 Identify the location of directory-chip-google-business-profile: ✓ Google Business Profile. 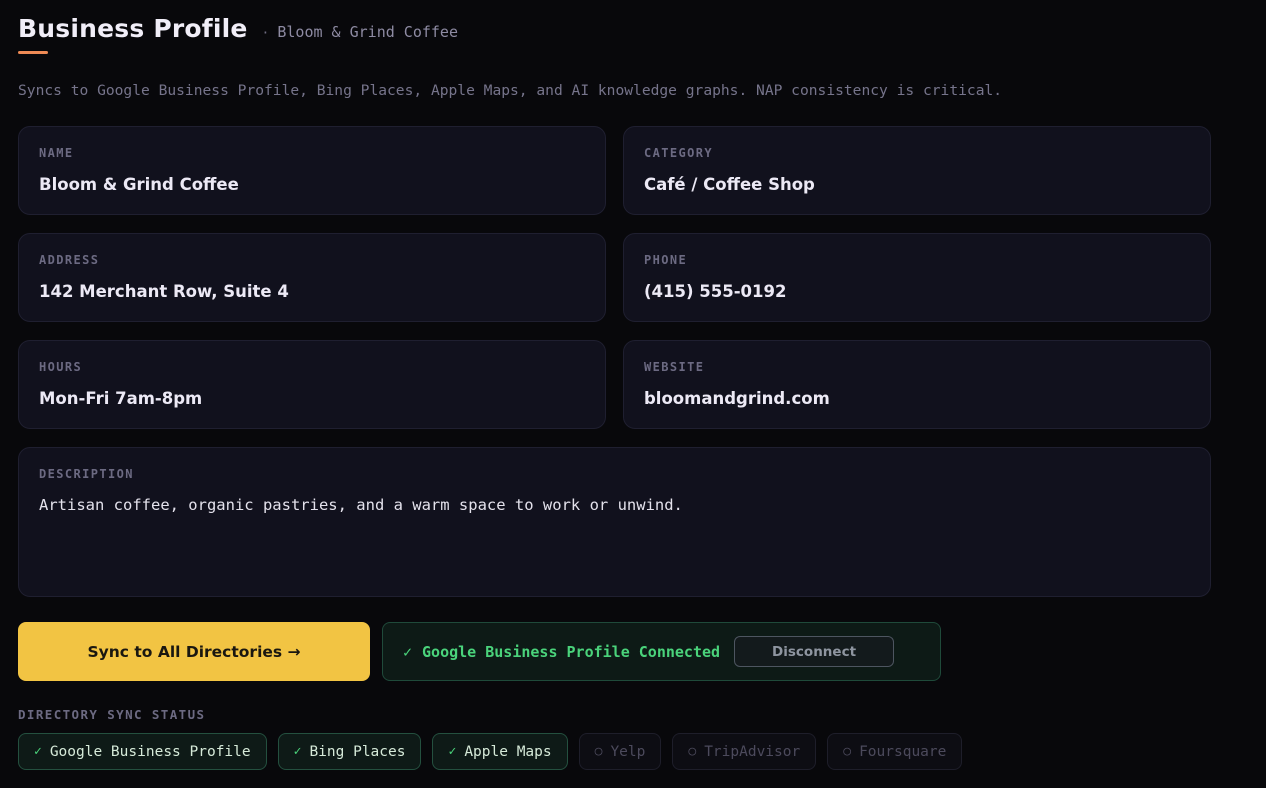
(142, 751).